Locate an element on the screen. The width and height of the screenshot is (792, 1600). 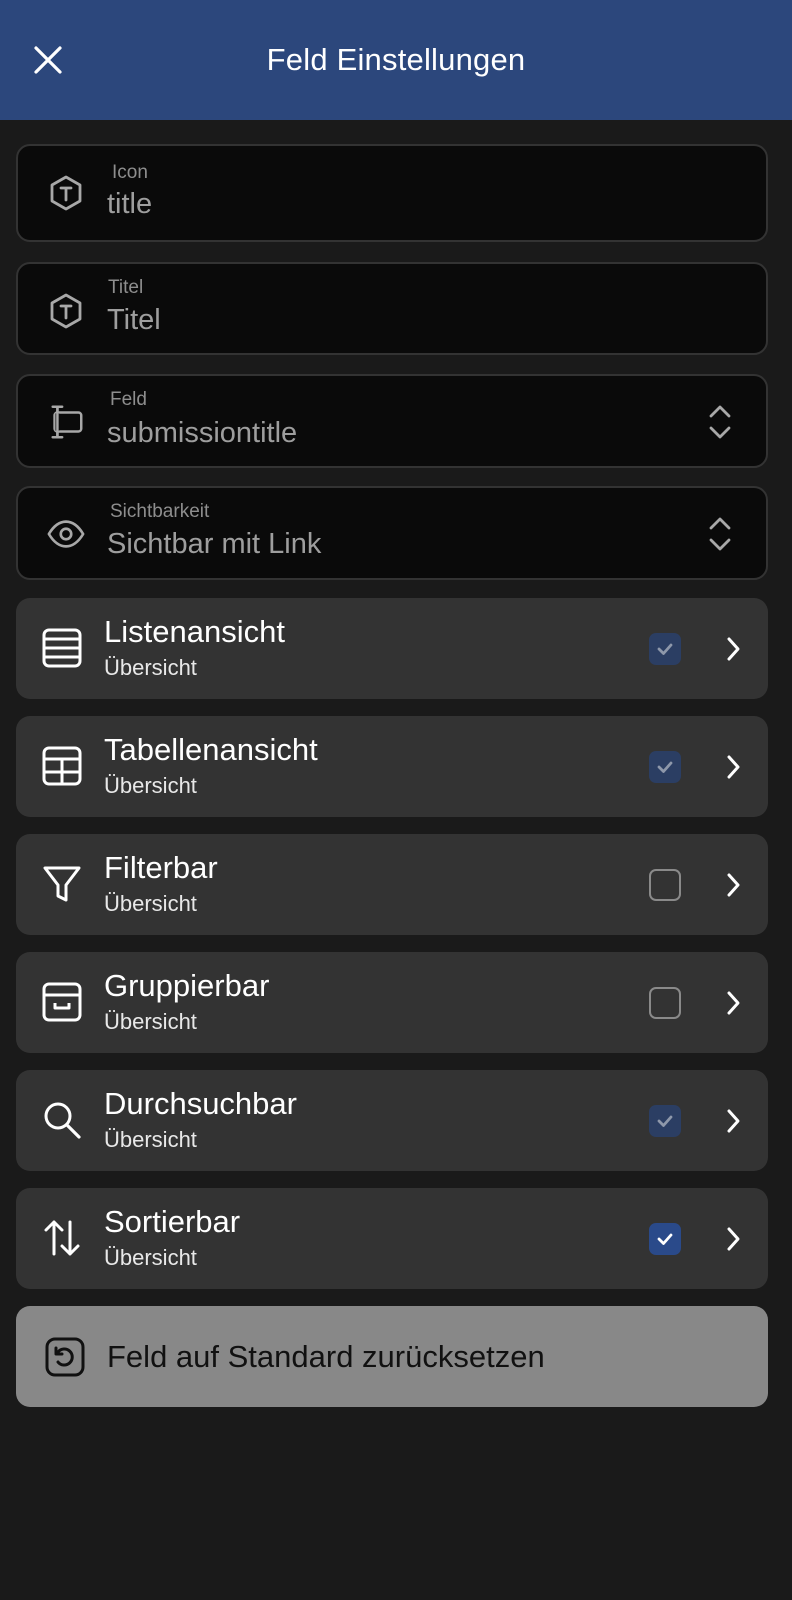
sort-arrows-icon is located at coordinates (62, 1238).